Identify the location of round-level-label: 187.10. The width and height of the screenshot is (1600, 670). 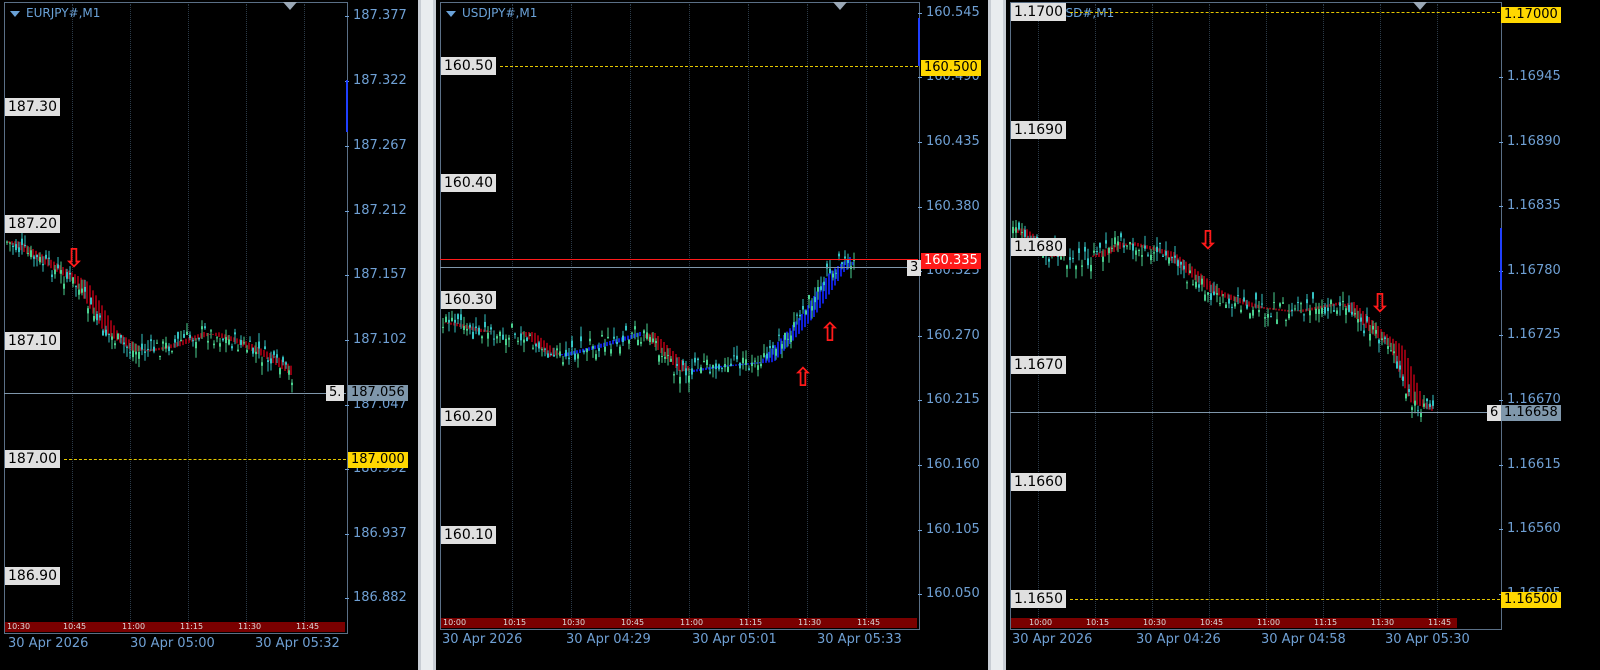
(32, 341).